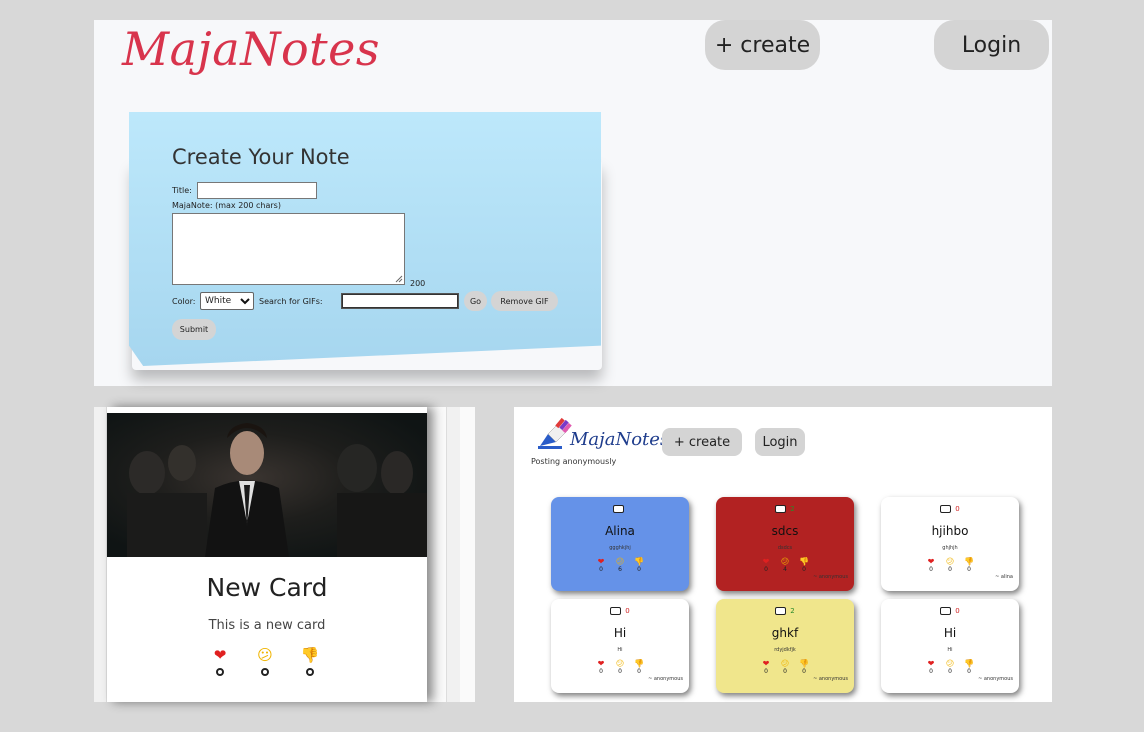 The image size is (1144, 732). I want to click on color-select: White, so click(227, 301).